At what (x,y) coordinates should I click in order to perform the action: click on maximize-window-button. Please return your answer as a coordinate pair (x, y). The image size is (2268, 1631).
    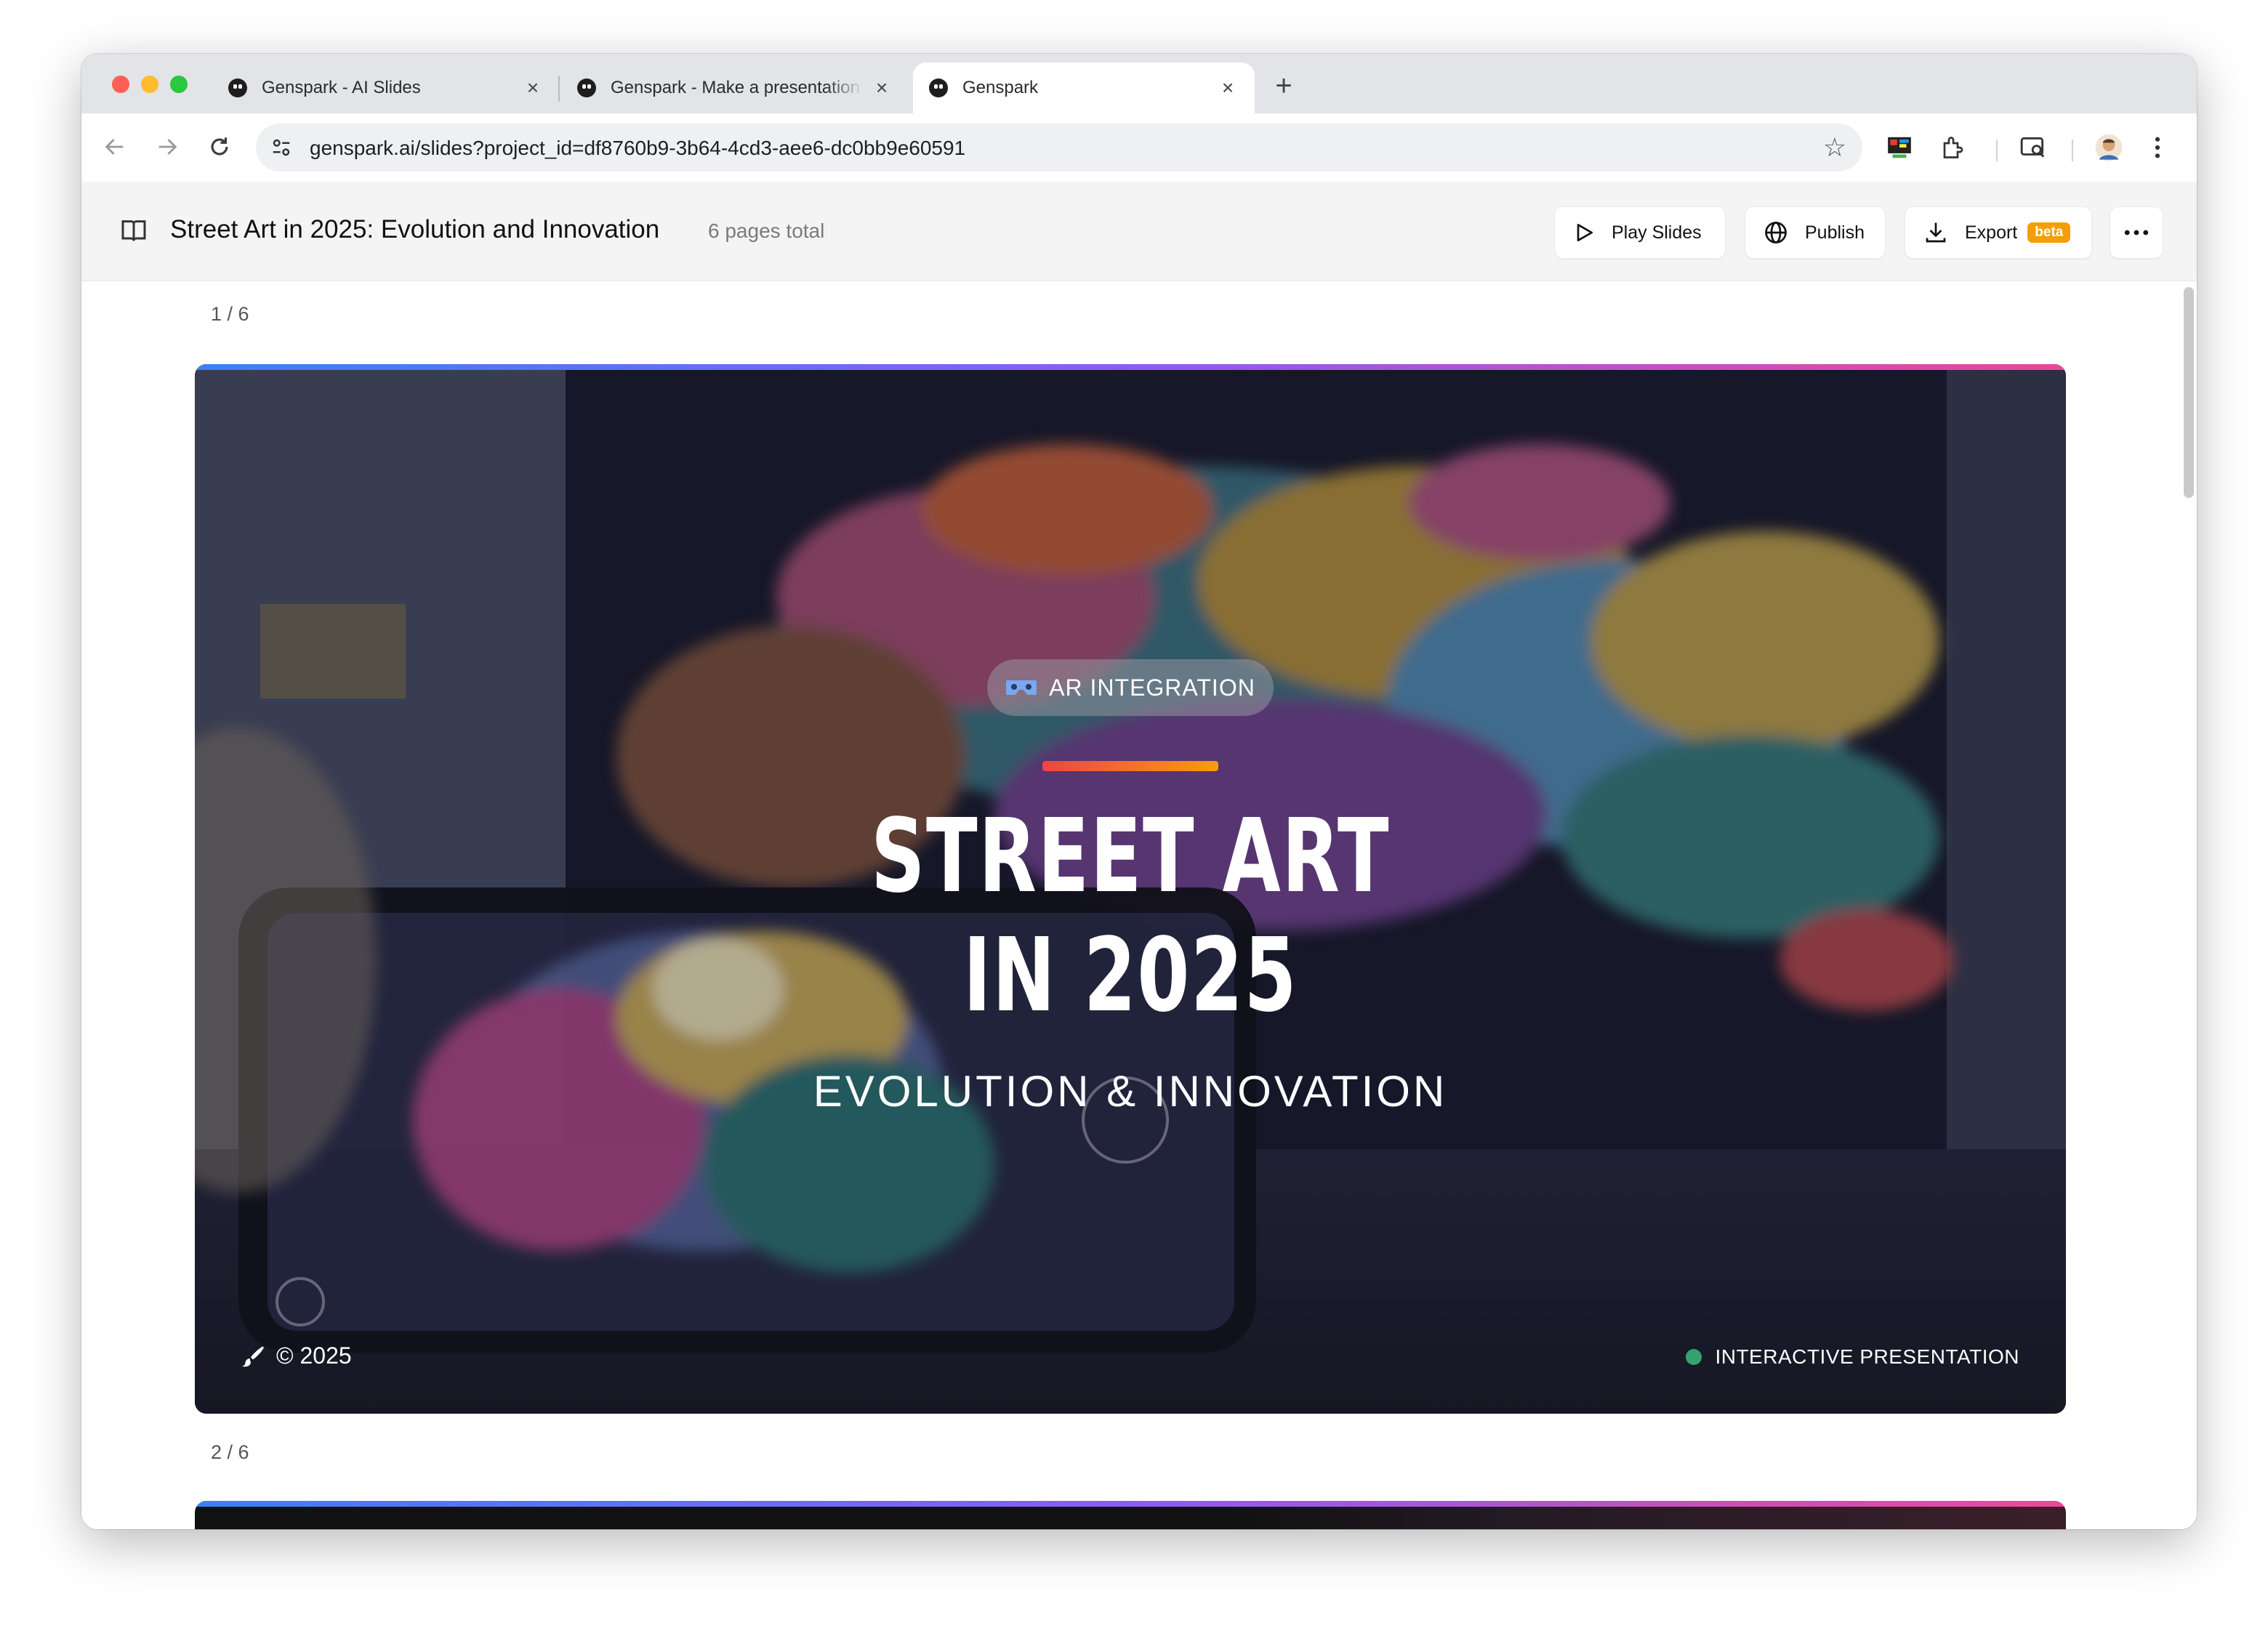
    Looking at the image, I should click on (179, 84).